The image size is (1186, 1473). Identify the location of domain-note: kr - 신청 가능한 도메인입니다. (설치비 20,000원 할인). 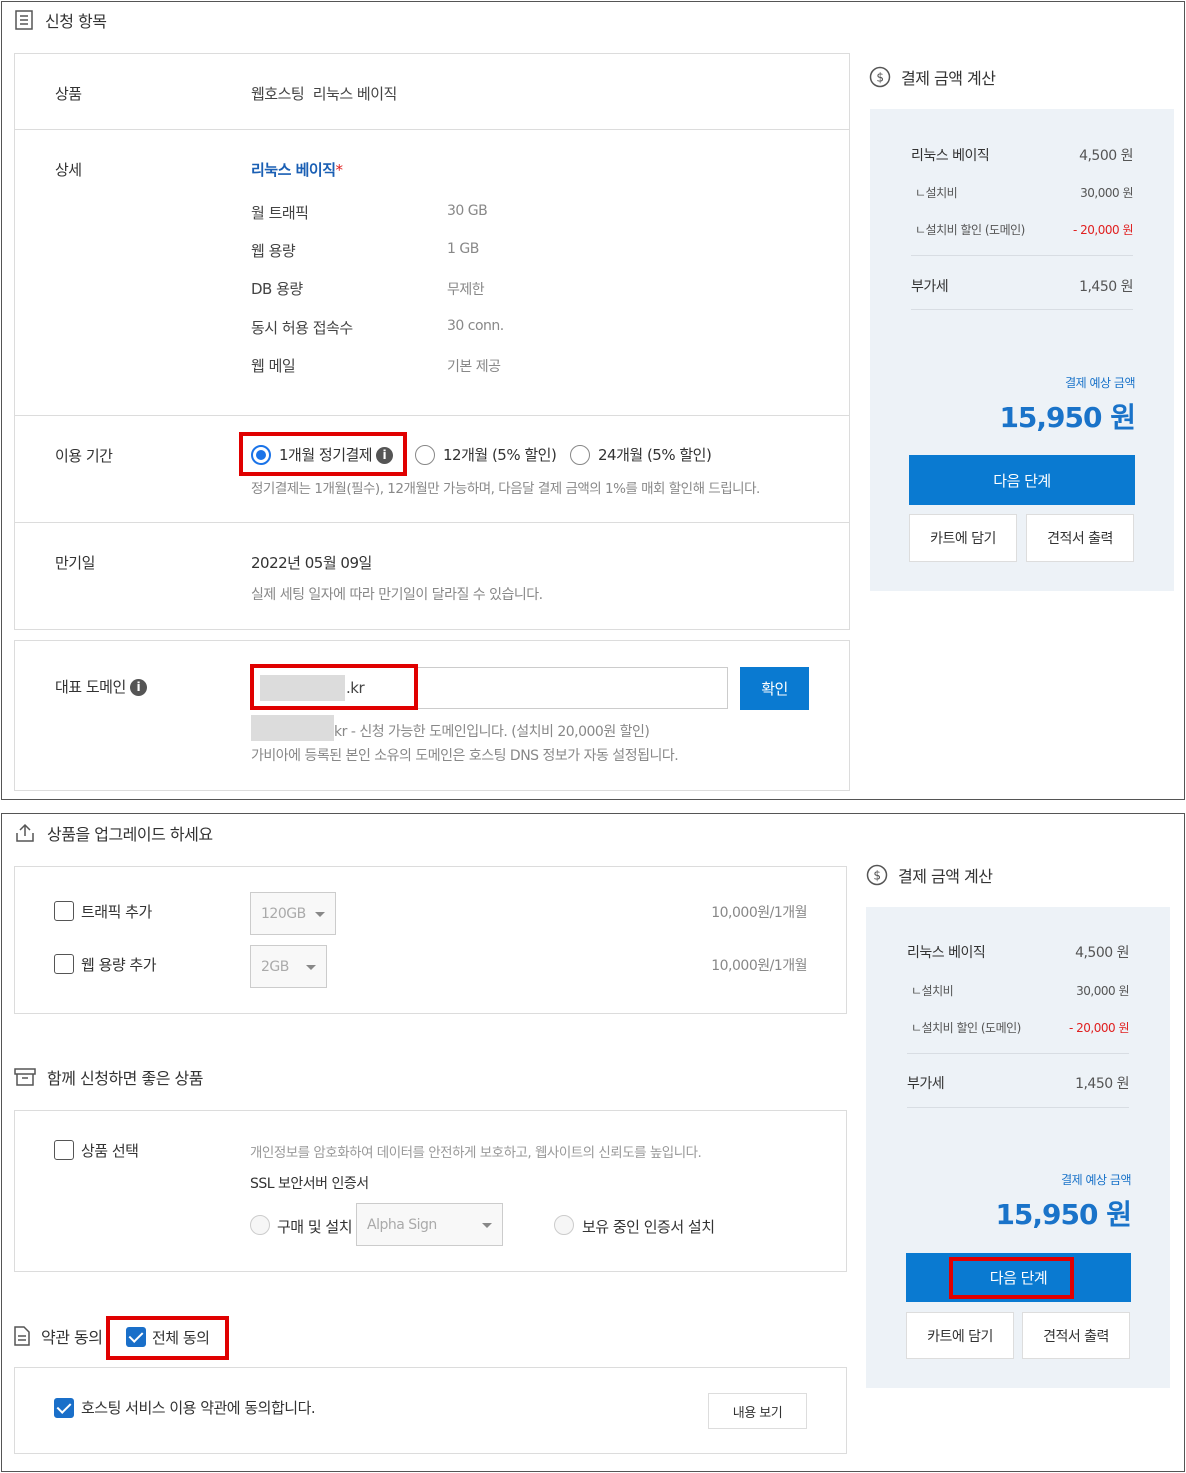
(492, 732).